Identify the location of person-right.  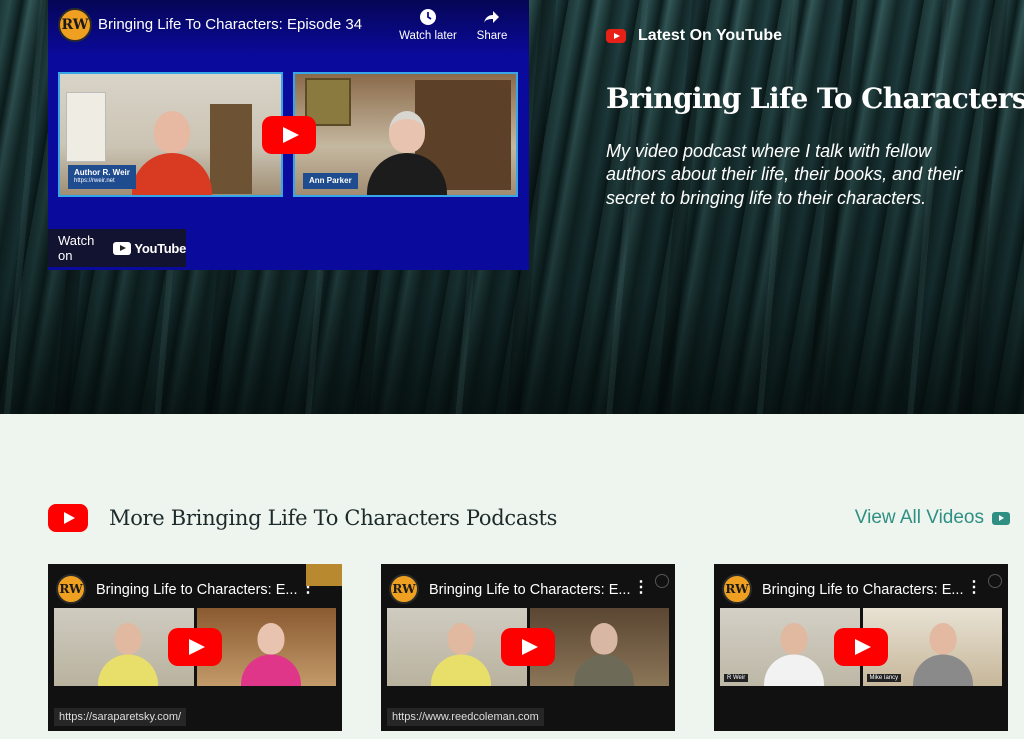
(407, 150).